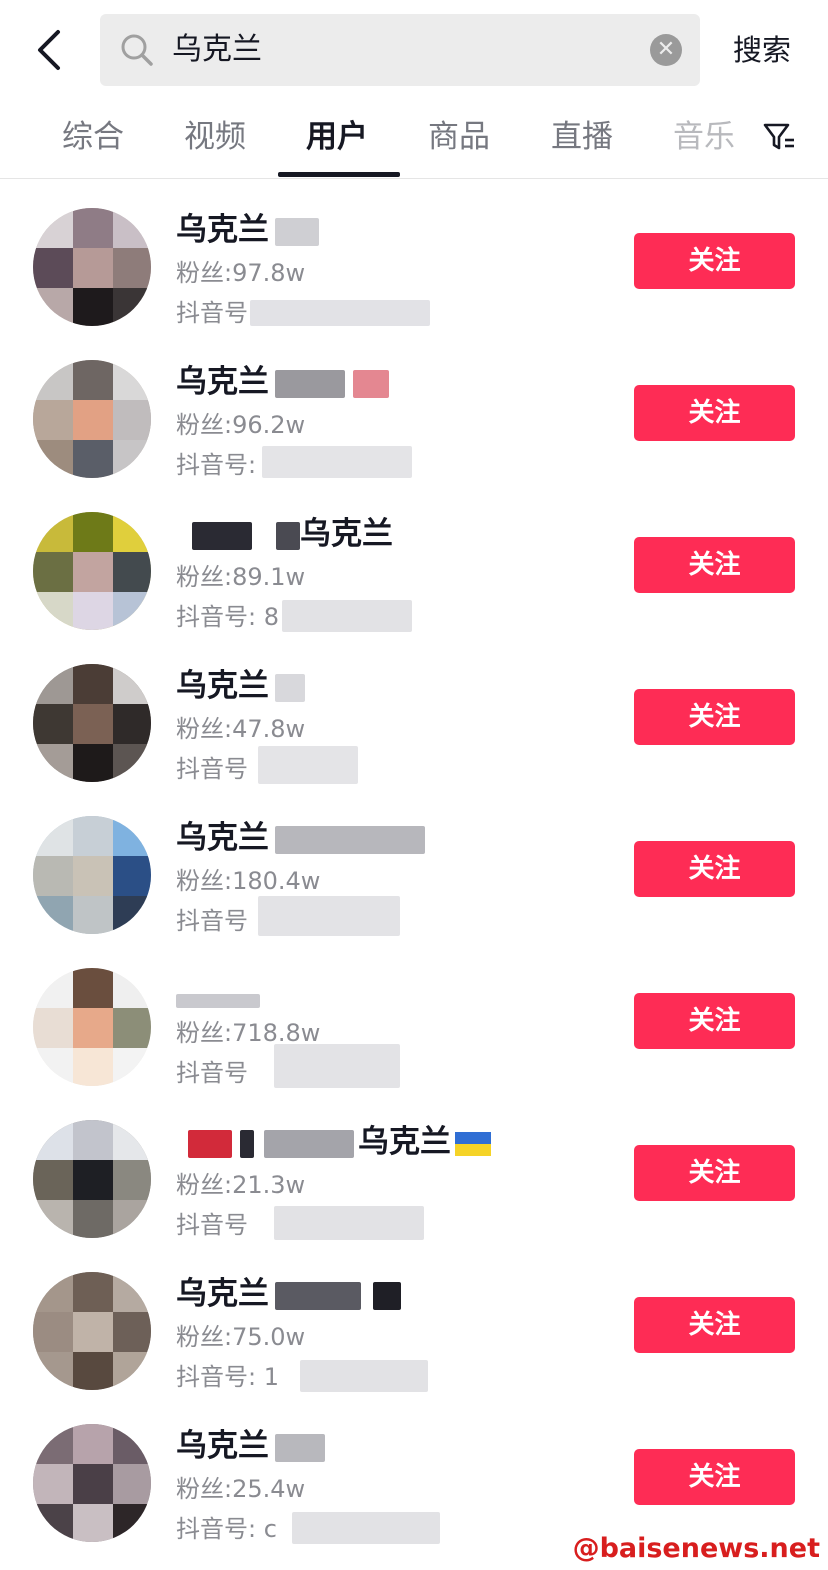 The height and width of the screenshot is (1570, 828). What do you see at coordinates (241, 577) in the screenshot?
I see `fans-count: 粉丝:89.1w` at bounding box center [241, 577].